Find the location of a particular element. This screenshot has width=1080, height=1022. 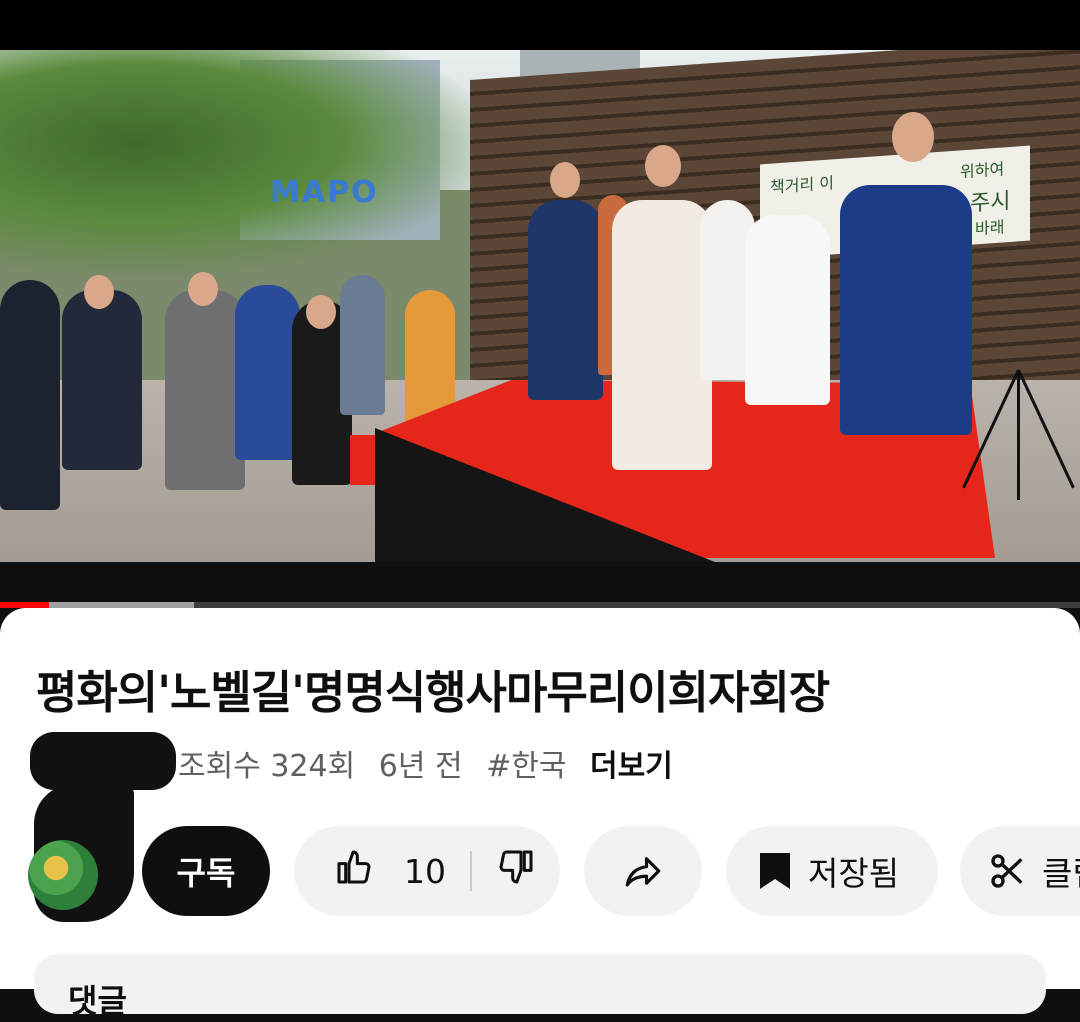

upload-age: 6년 전 is located at coordinates (420, 766).